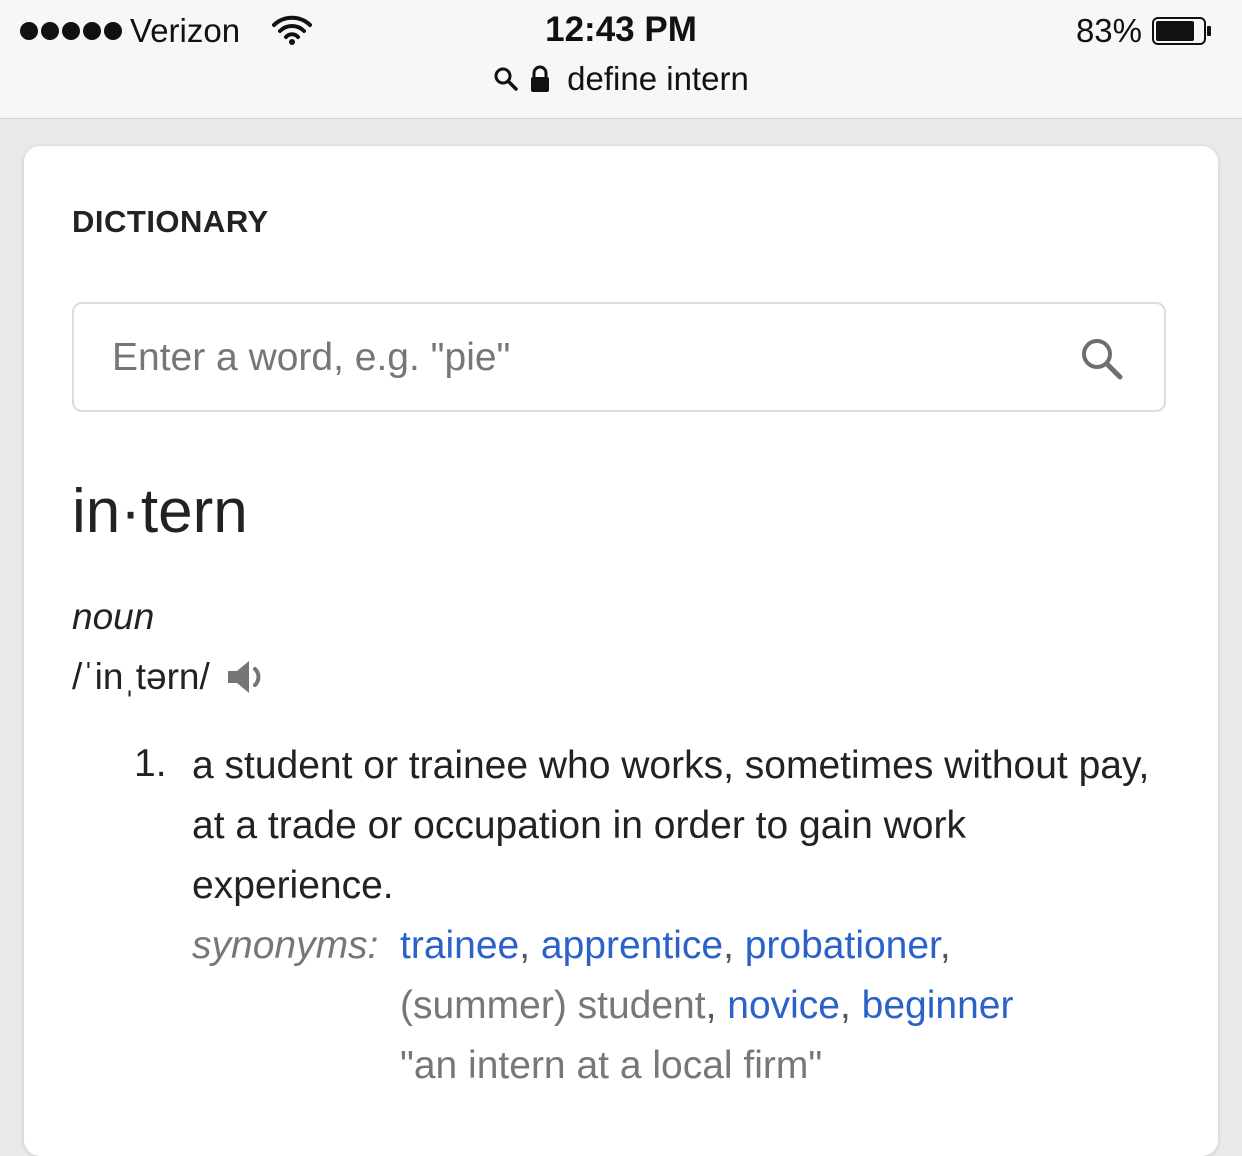 Image resolution: width=1242 pixels, height=1156 pixels. I want to click on synonyms-label: synonyms:, so click(285, 945).